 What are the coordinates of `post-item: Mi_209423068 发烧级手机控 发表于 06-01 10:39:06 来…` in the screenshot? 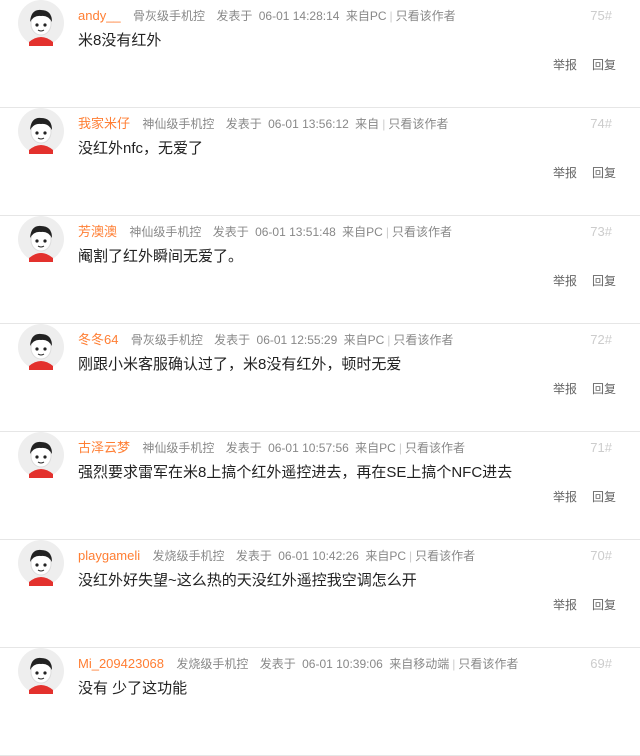 It's located at (320, 702).